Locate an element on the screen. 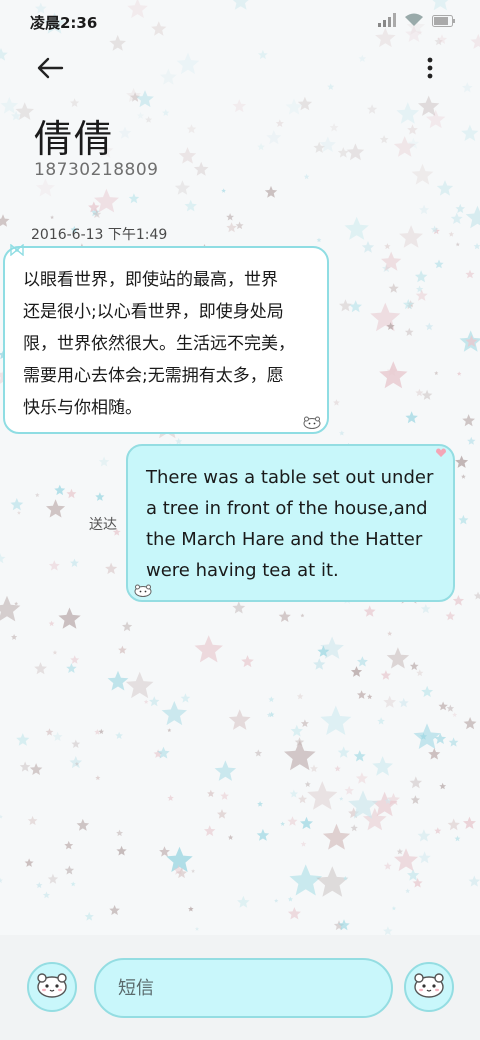 This screenshot has height=1040, width=480. status-bar: 凌晨2:36 is located at coordinates (240, 20).